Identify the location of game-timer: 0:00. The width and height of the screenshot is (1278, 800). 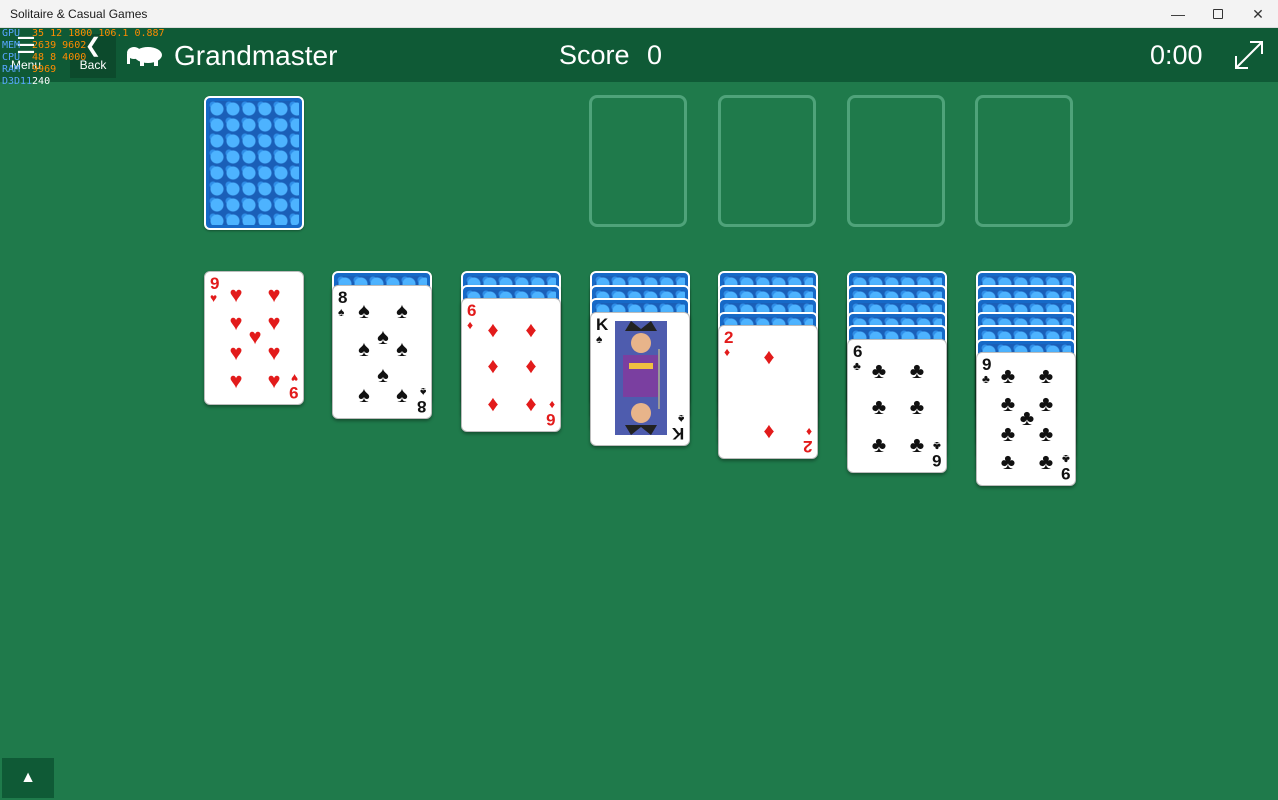
(1176, 55).